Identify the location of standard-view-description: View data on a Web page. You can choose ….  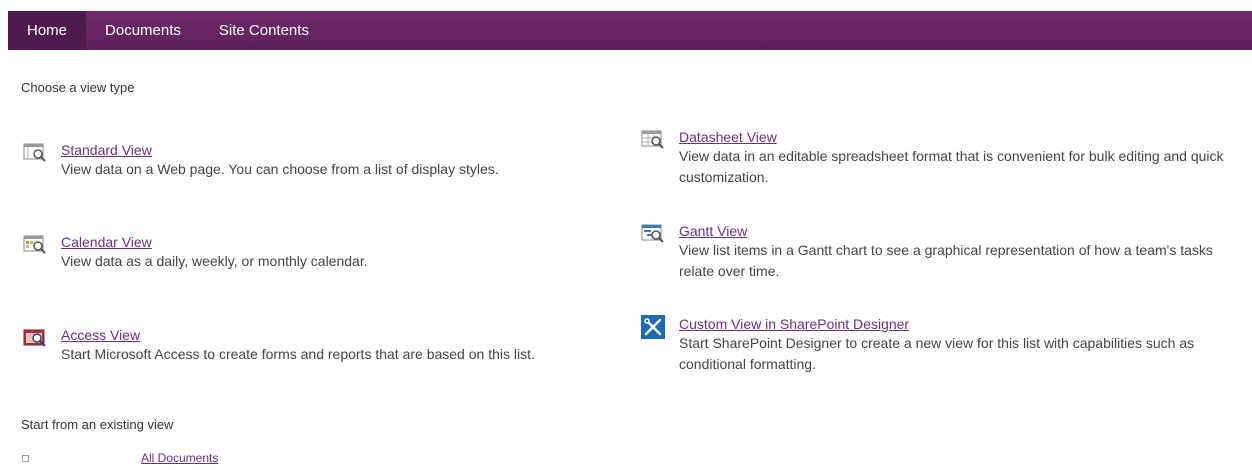
(280, 169).